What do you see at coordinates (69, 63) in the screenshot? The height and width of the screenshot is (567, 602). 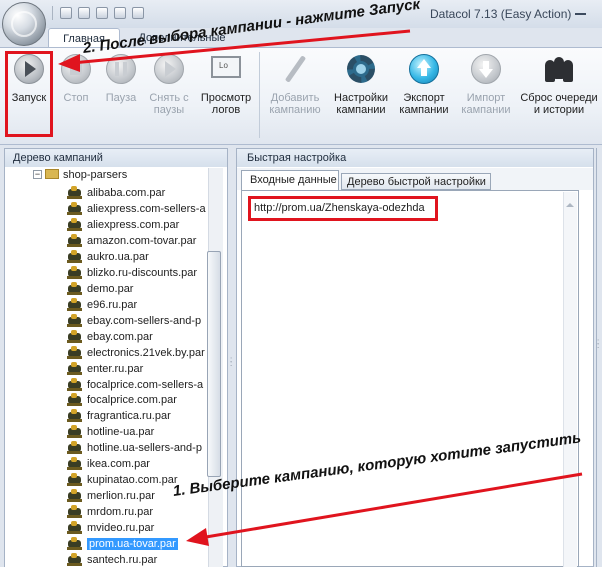 I see `step2-arrowhead` at bounding box center [69, 63].